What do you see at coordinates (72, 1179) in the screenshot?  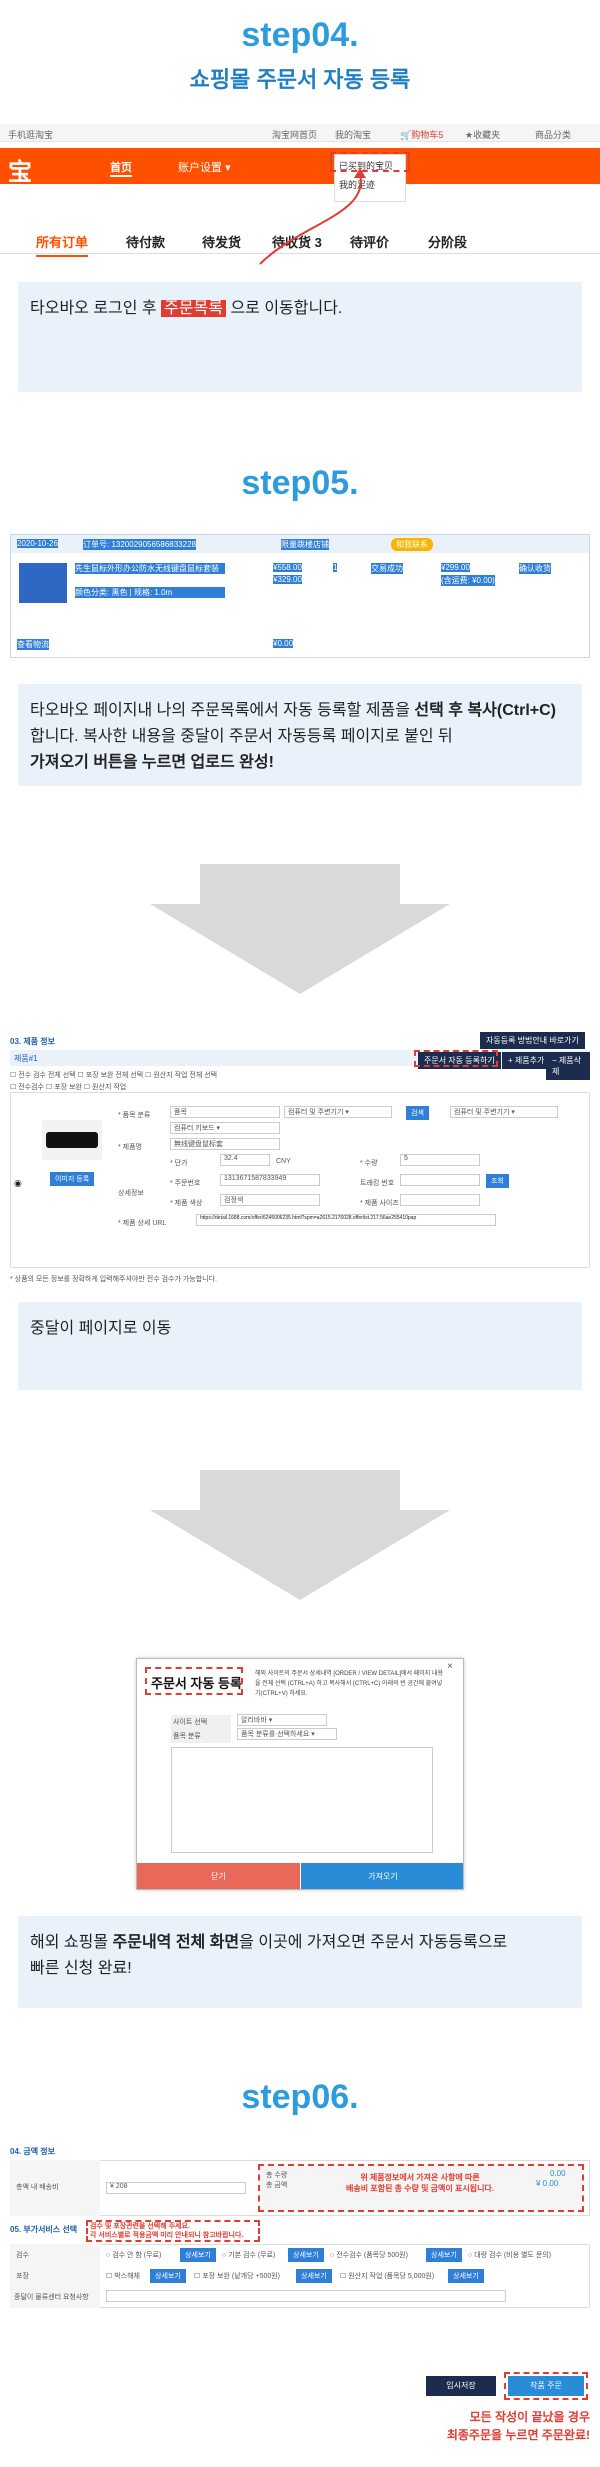 I see `image-register-button: 이미지 등록` at bounding box center [72, 1179].